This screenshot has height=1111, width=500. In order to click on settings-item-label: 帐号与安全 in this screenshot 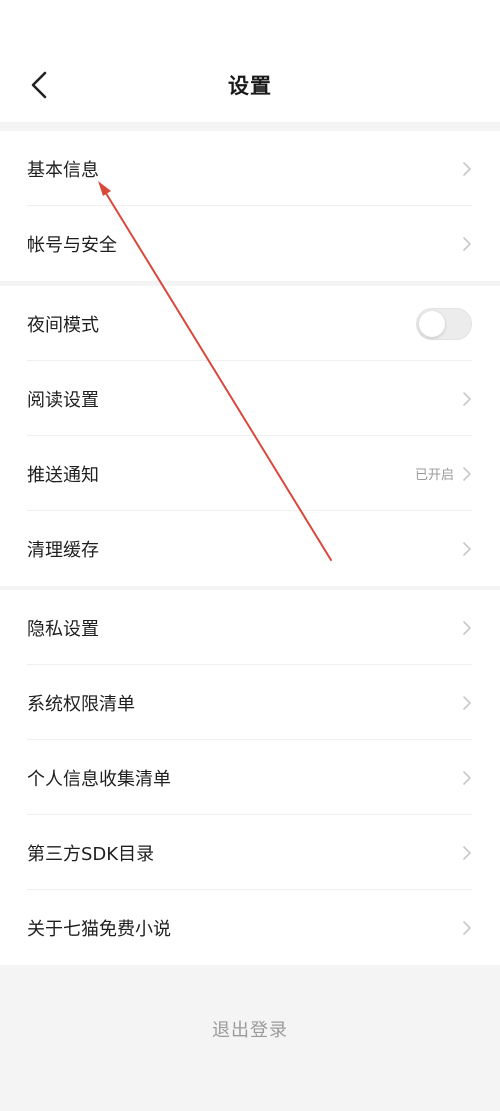, I will do `click(72, 245)`.